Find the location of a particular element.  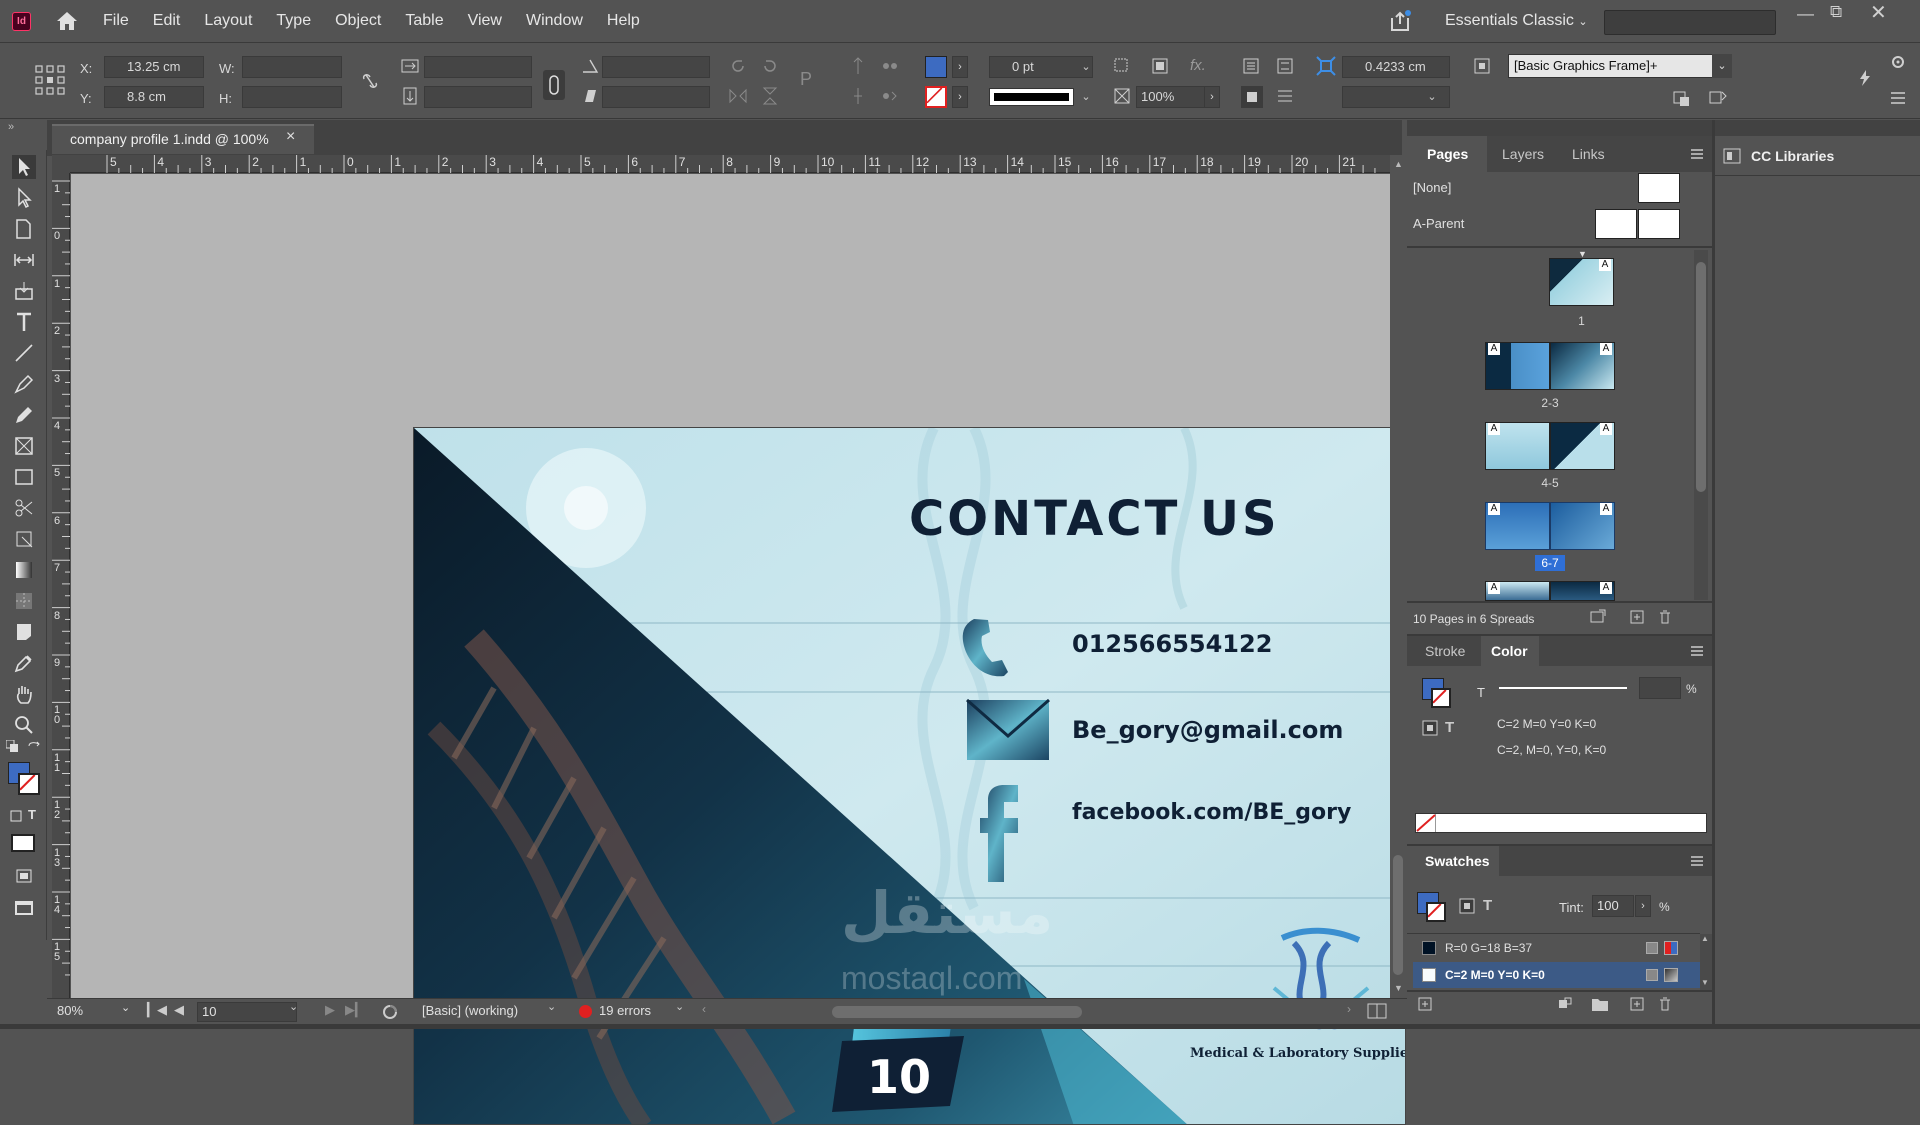

scroll-right-icon: › is located at coordinates (1349, 1009).